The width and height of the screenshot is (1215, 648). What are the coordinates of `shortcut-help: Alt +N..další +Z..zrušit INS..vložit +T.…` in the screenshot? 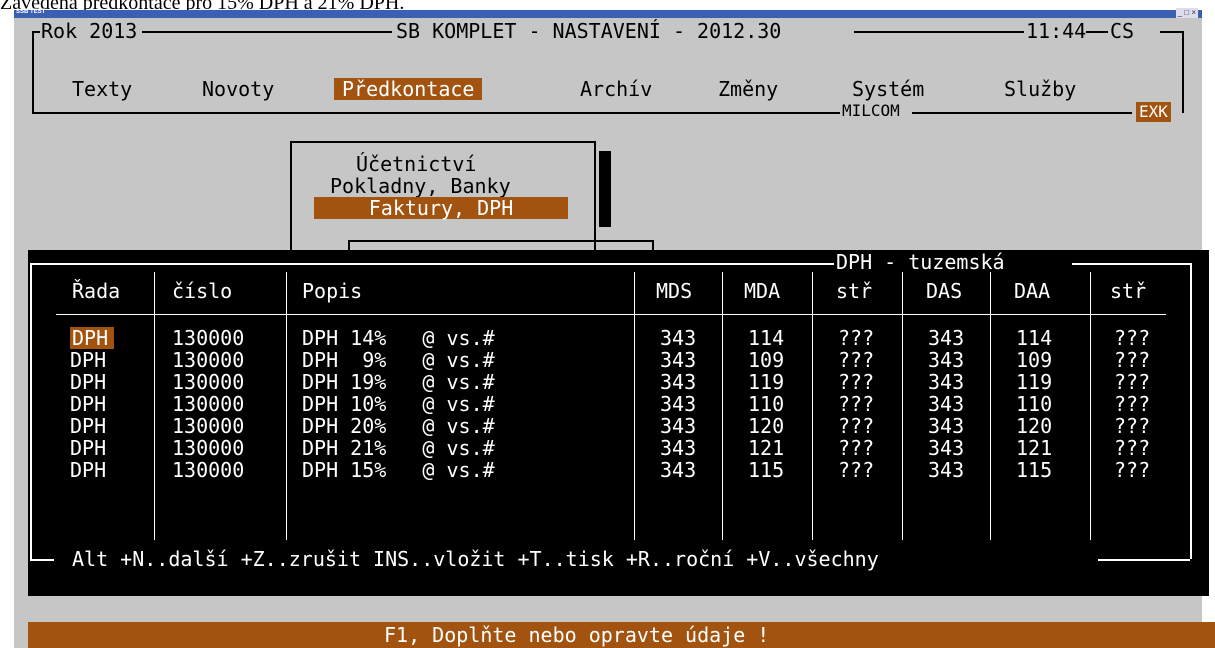 It's located at (475, 559).